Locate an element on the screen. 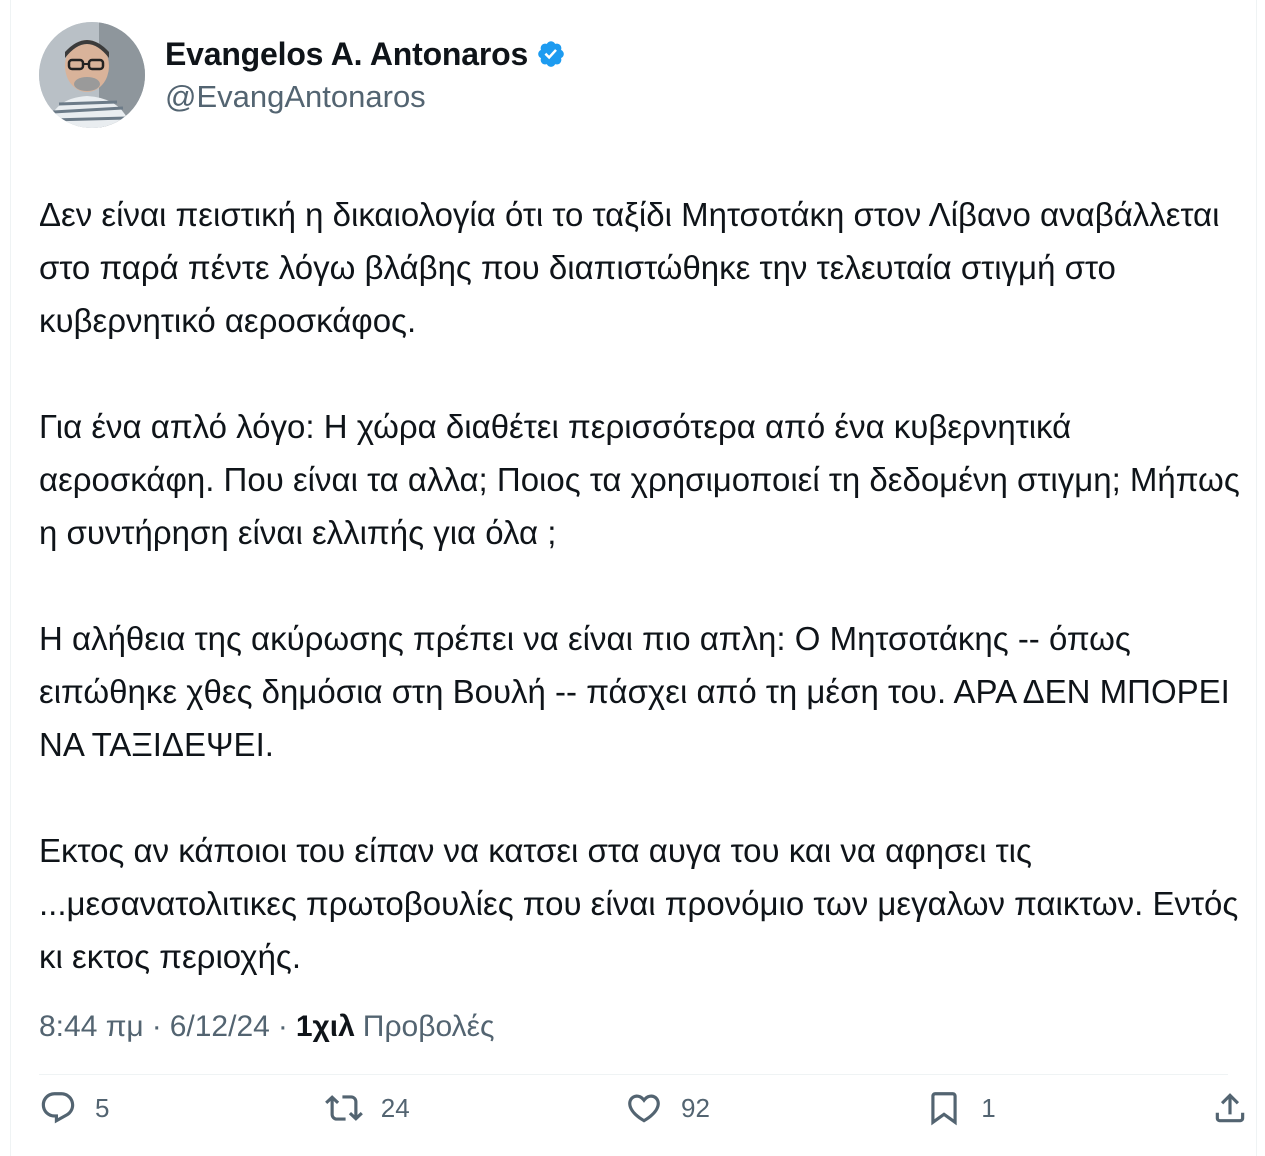 The image size is (1265, 1156). bookmark-icon is located at coordinates (944, 1109).